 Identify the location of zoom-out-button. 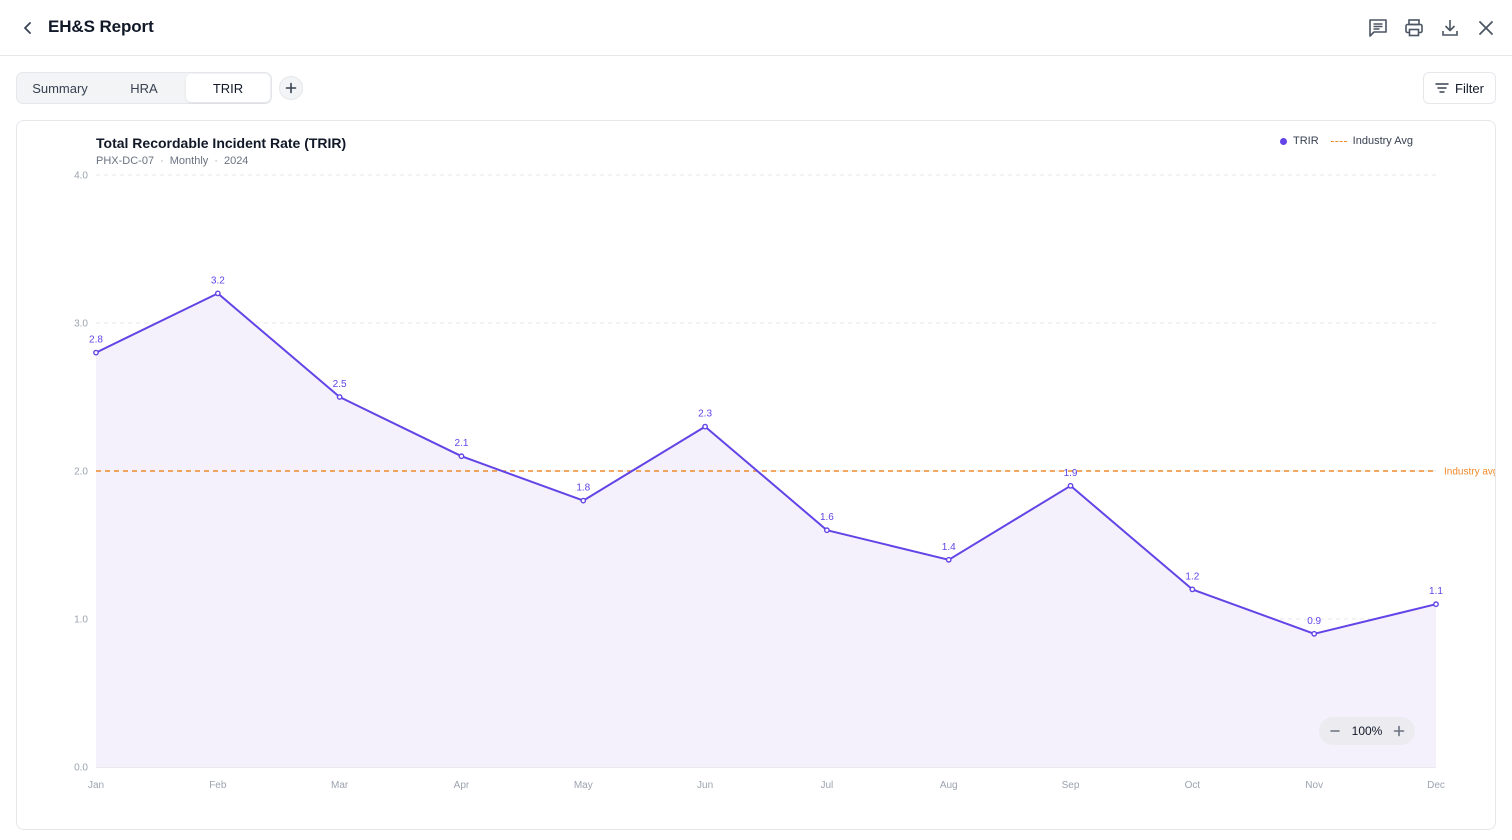
(1335, 731).